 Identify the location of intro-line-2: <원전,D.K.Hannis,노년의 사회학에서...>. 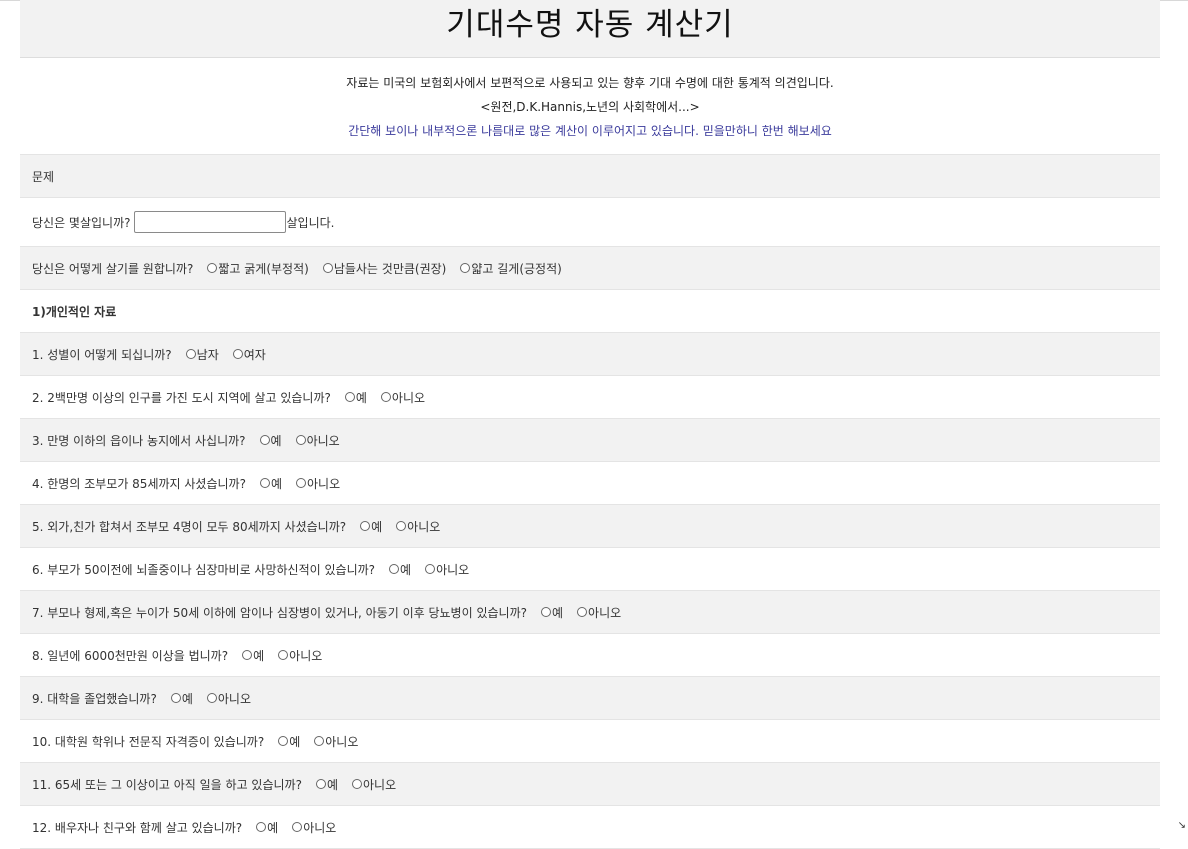
(590, 107).